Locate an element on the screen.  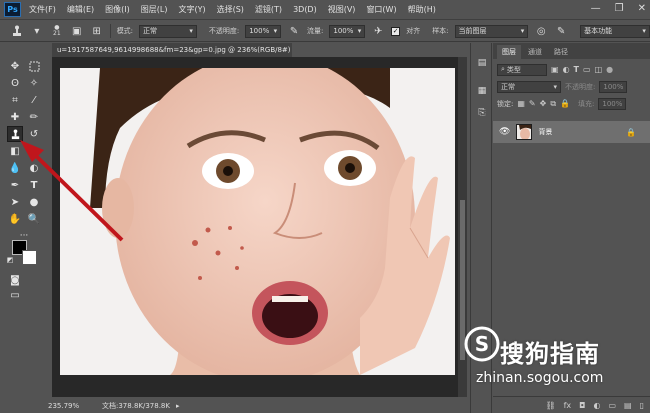
layer-filter-value: 类型 is located at coordinates (513, 69).